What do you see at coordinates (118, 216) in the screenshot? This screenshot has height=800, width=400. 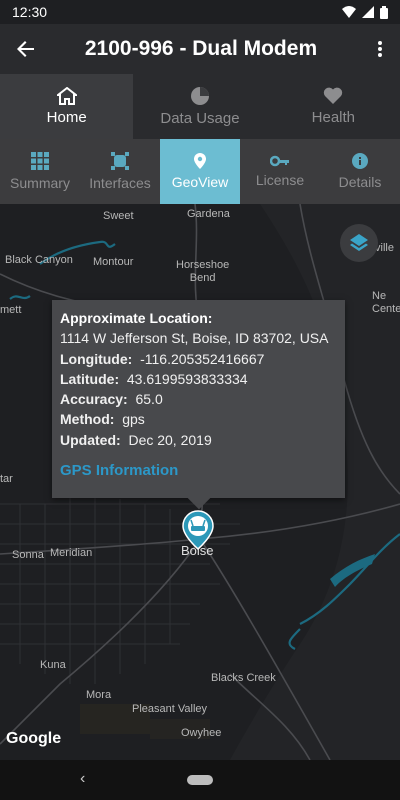 I see `map-label-sweet: Sweet` at bounding box center [118, 216].